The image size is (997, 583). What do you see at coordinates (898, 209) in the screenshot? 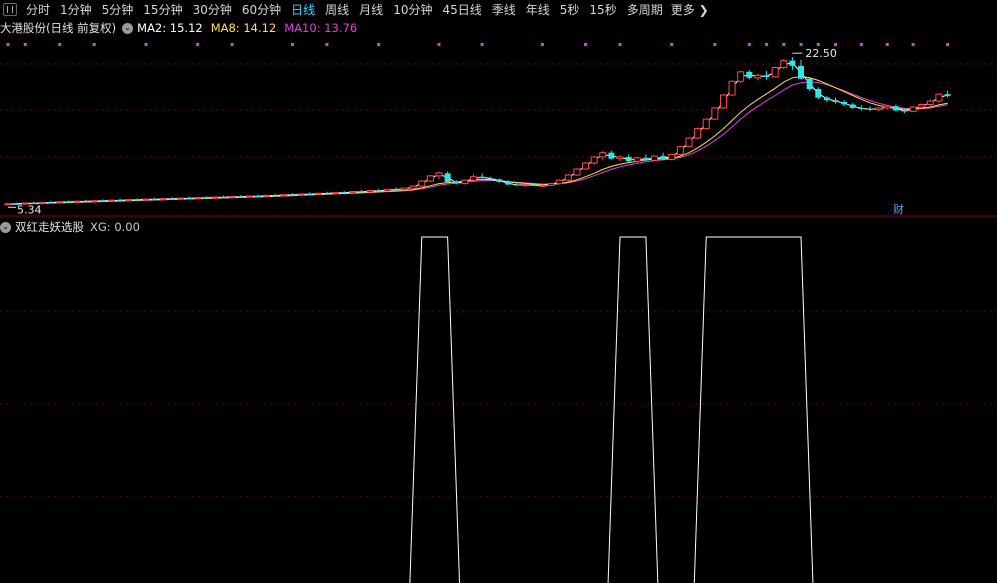
I see `financial-report-marker: 财` at bounding box center [898, 209].